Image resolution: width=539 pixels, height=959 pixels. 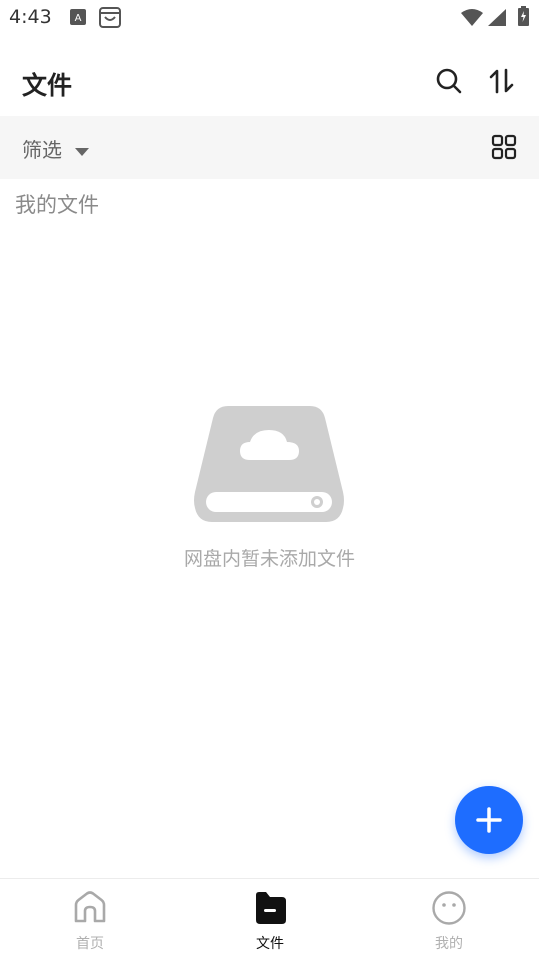 I want to click on nav-label-files: 文件, so click(x=270, y=944).